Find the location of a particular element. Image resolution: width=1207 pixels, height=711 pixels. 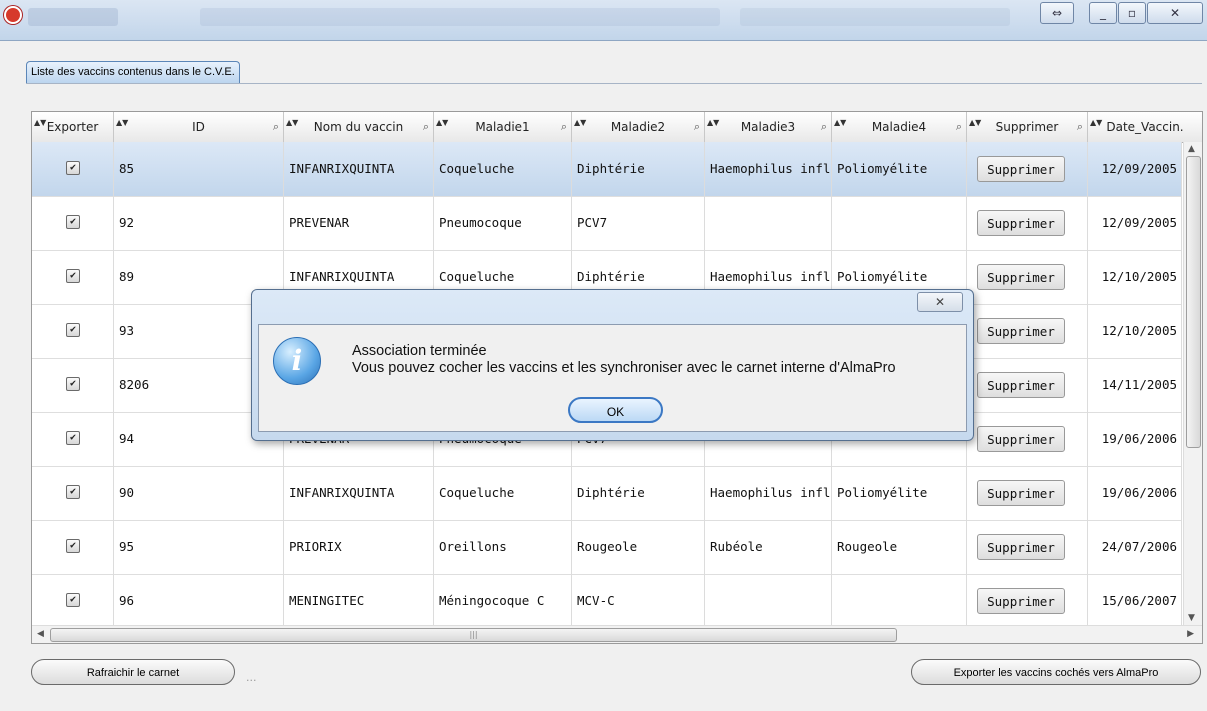

close-button: ✕ is located at coordinates (1175, 13).